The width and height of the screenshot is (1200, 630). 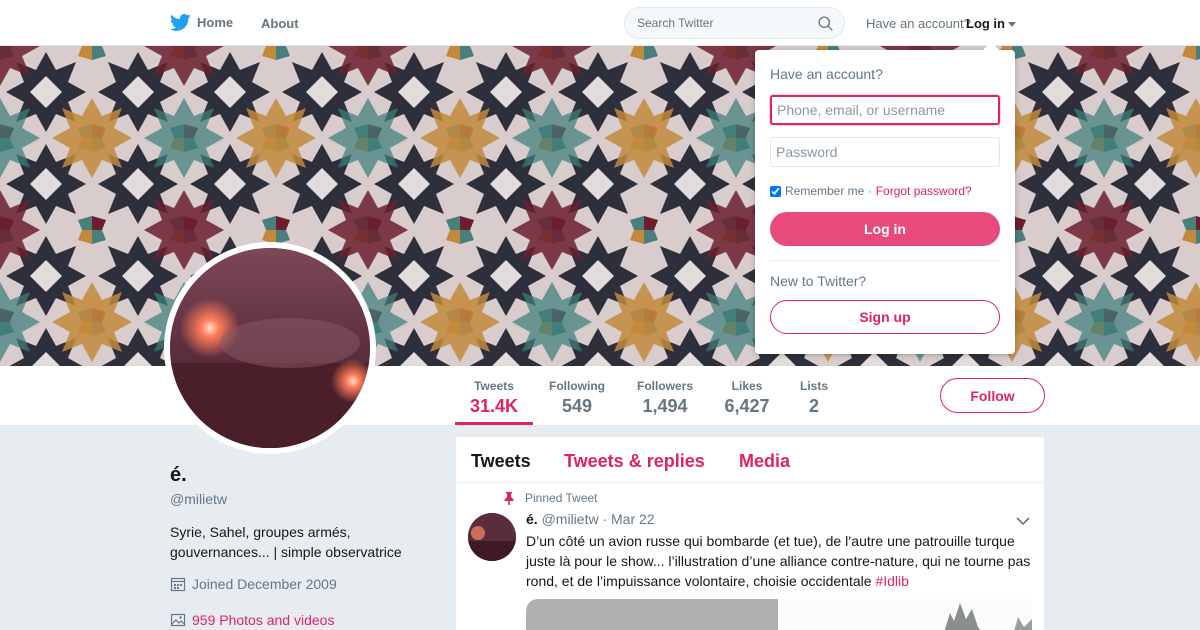 What do you see at coordinates (178, 620) in the screenshot?
I see `image-icon` at bounding box center [178, 620].